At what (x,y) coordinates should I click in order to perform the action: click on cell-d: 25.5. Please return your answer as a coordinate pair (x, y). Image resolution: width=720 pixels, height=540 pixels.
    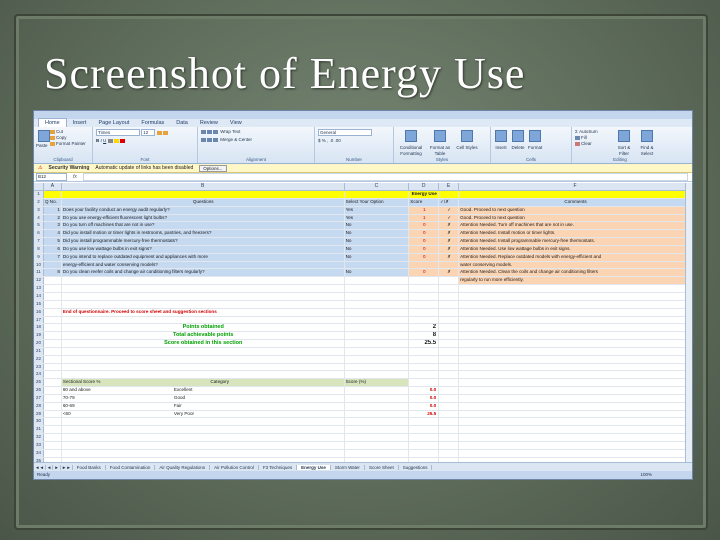
    Looking at the image, I should click on (424, 414).